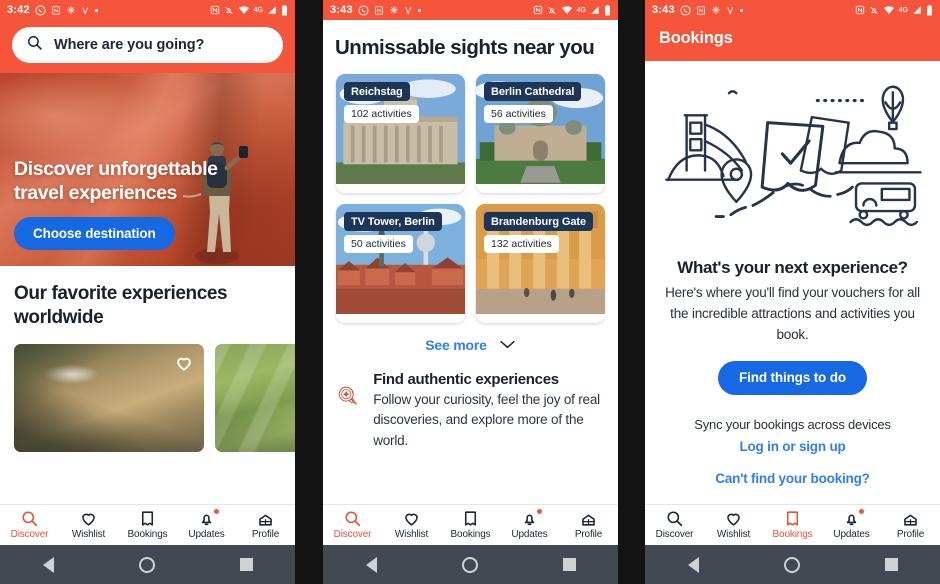  I want to click on sight-name: Berlin Cathedral, so click(533, 92).